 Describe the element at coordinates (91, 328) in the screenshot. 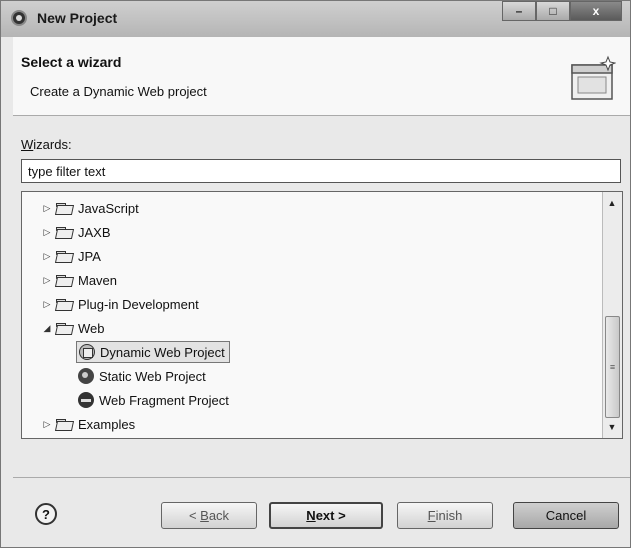

I see `tree-item-label: Web` at that location.